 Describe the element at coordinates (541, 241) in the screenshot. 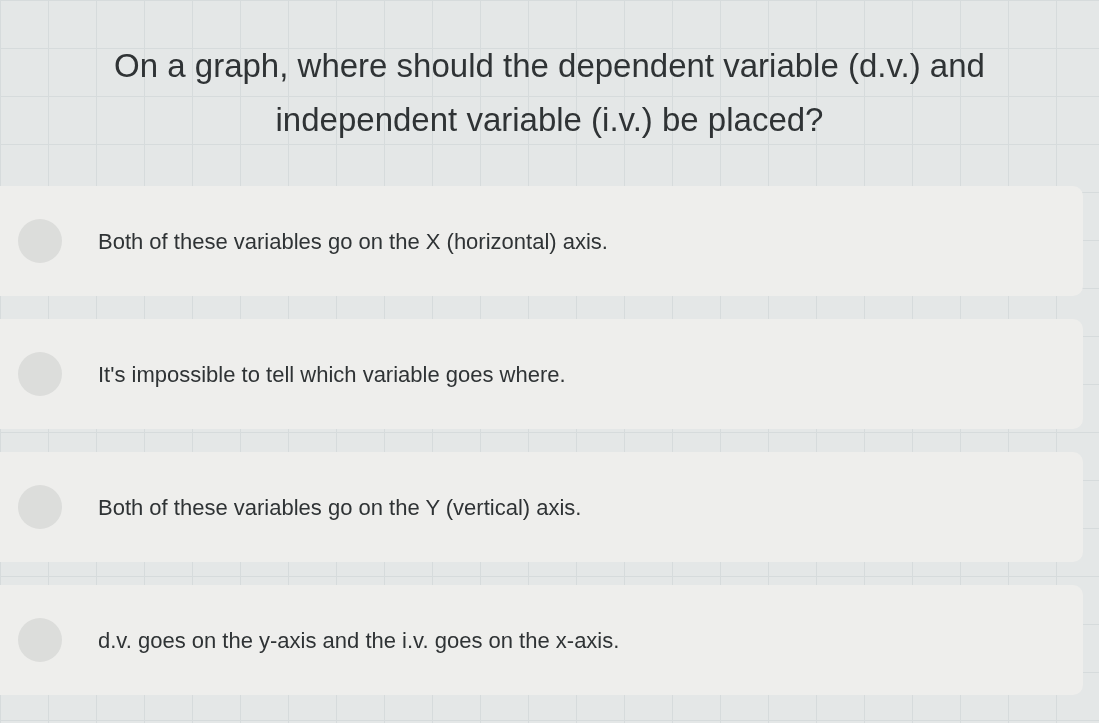

I see `answer-option: Both of these variables go on the X (horizontal) axis.` at that location.